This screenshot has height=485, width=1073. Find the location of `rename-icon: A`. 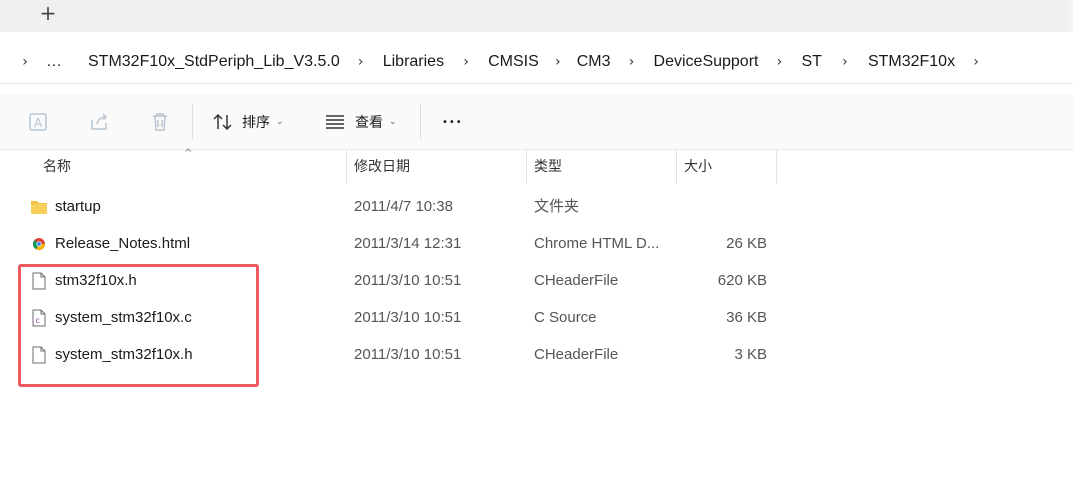

rename-icon: A is located at coordinates (38, 122).